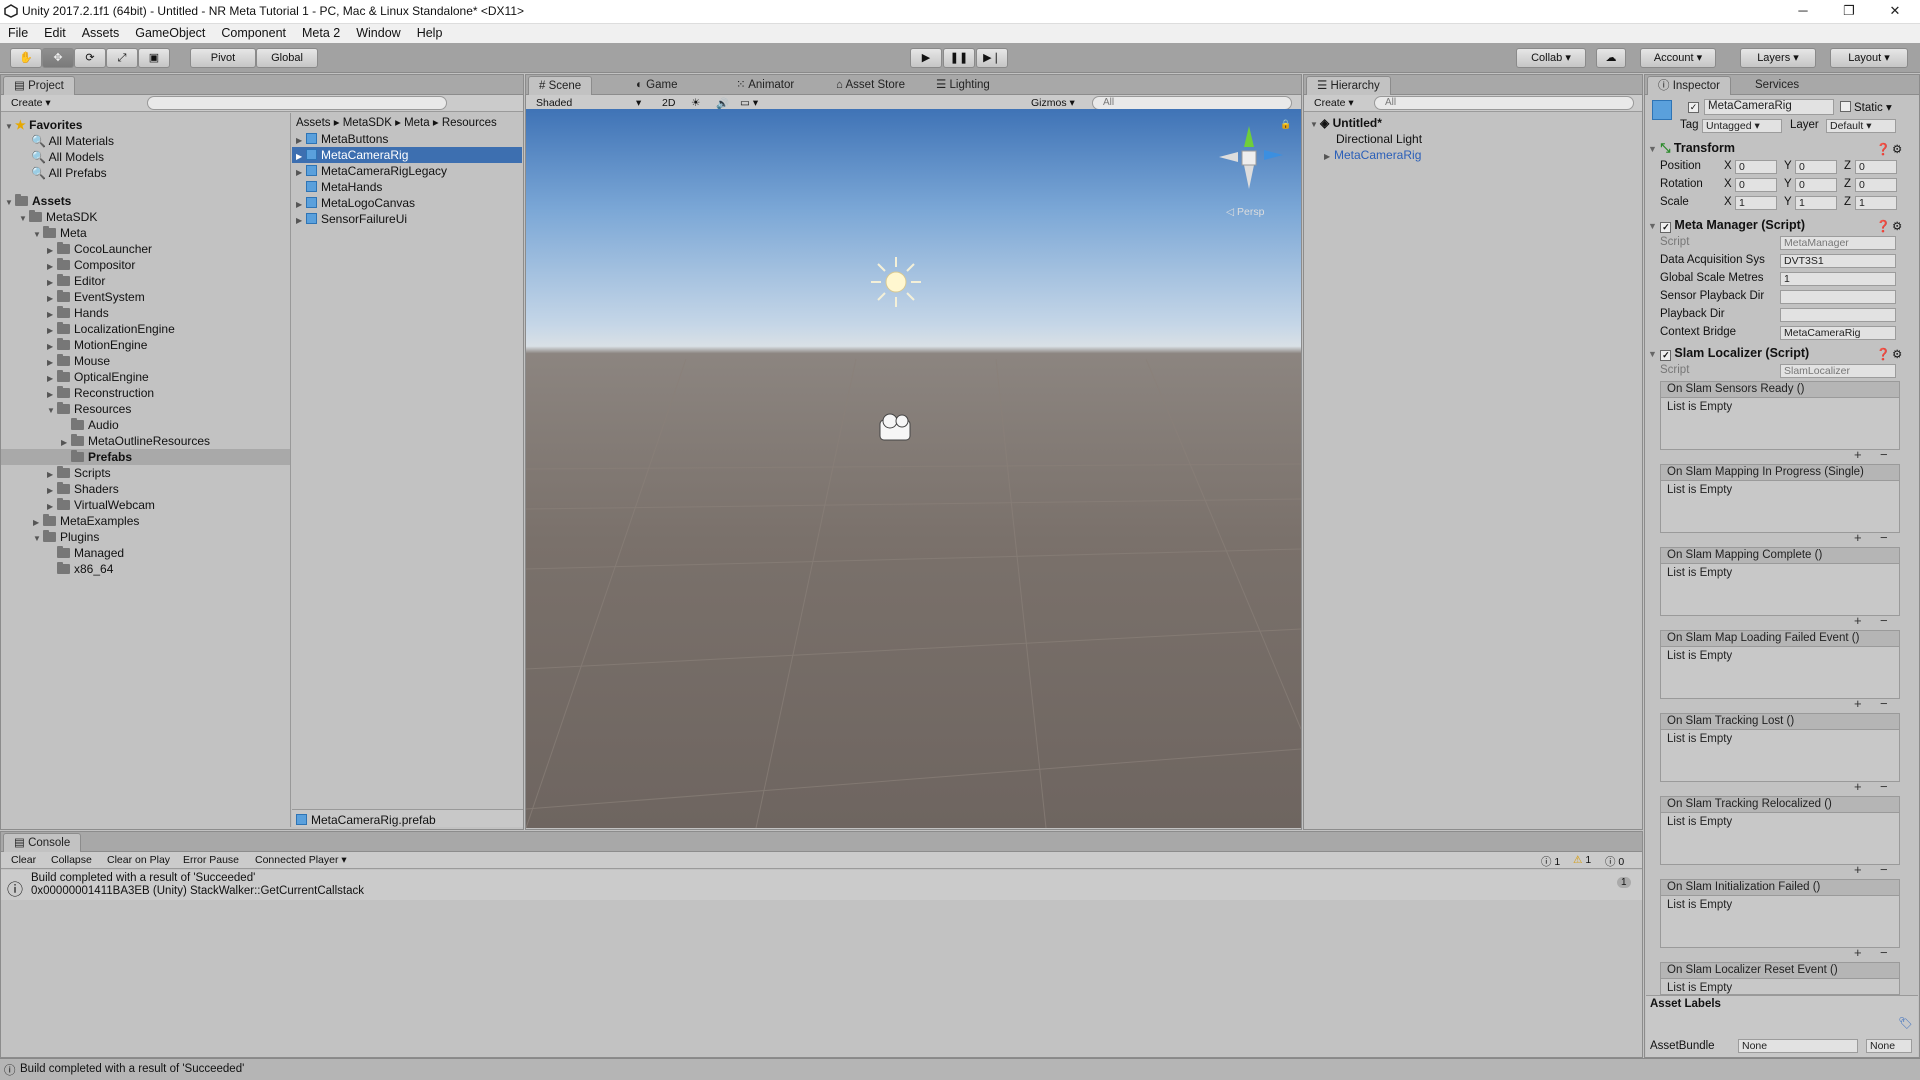  I want to click on hierarchy-search-input: All, so click(1504, 103).